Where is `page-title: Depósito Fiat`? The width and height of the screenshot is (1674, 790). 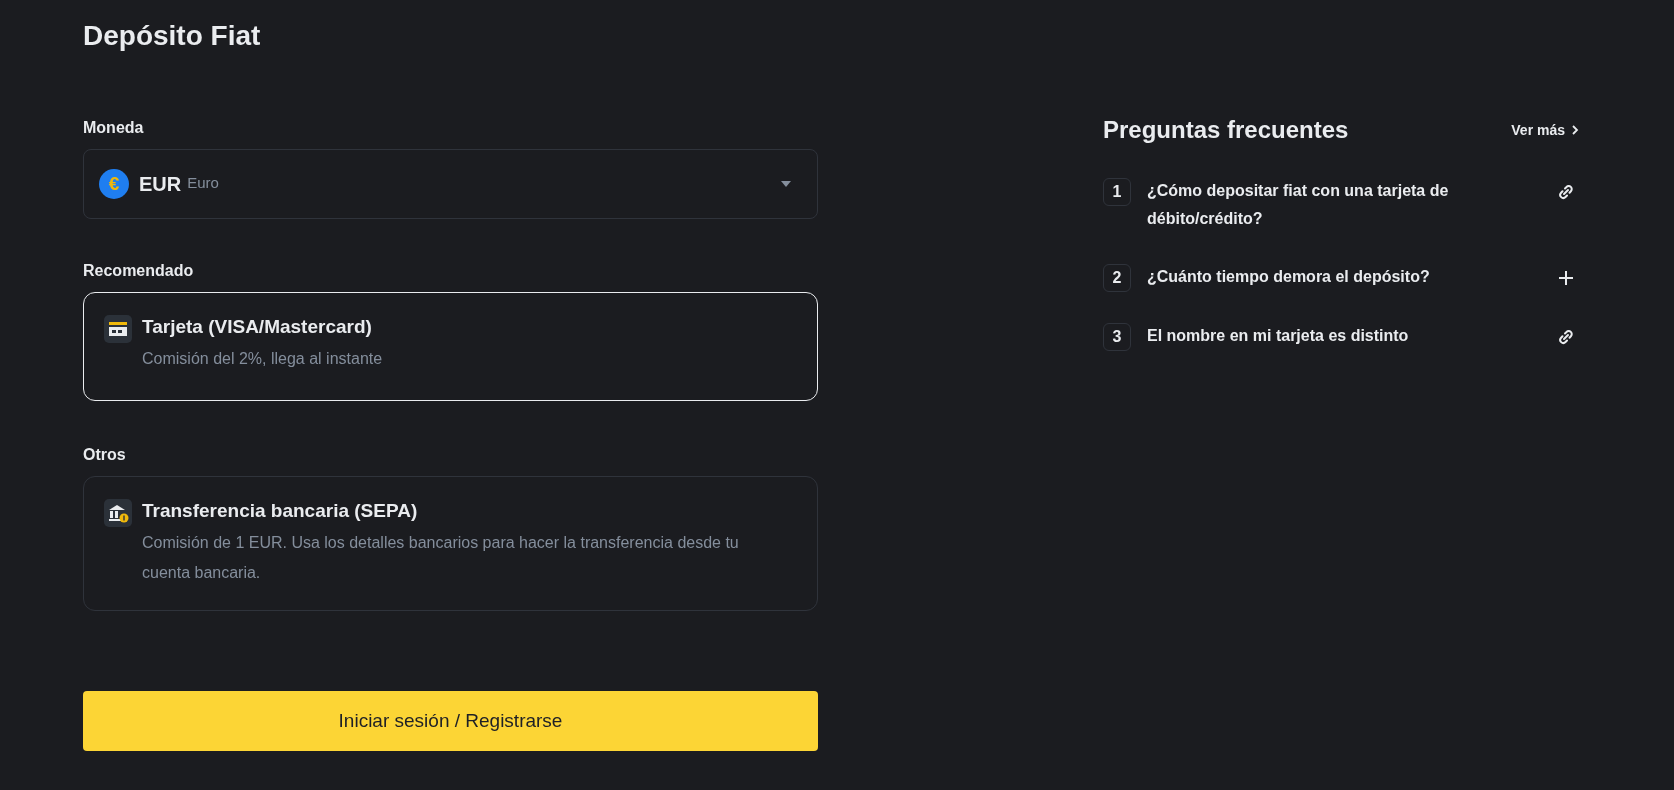 page-title: Depósito Fiat is located at coordinates (172, 36).